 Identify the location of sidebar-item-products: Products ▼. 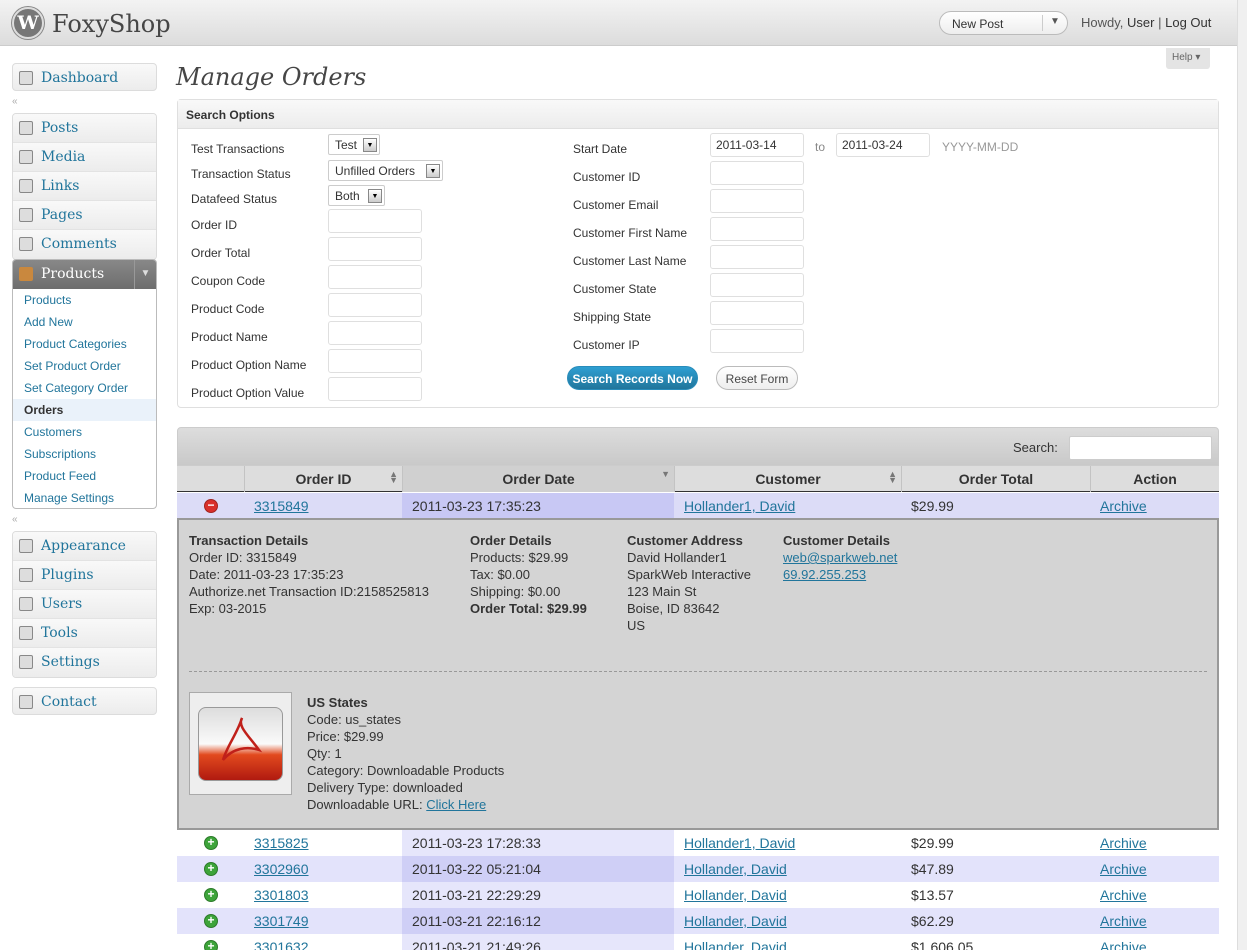
(84, 274).